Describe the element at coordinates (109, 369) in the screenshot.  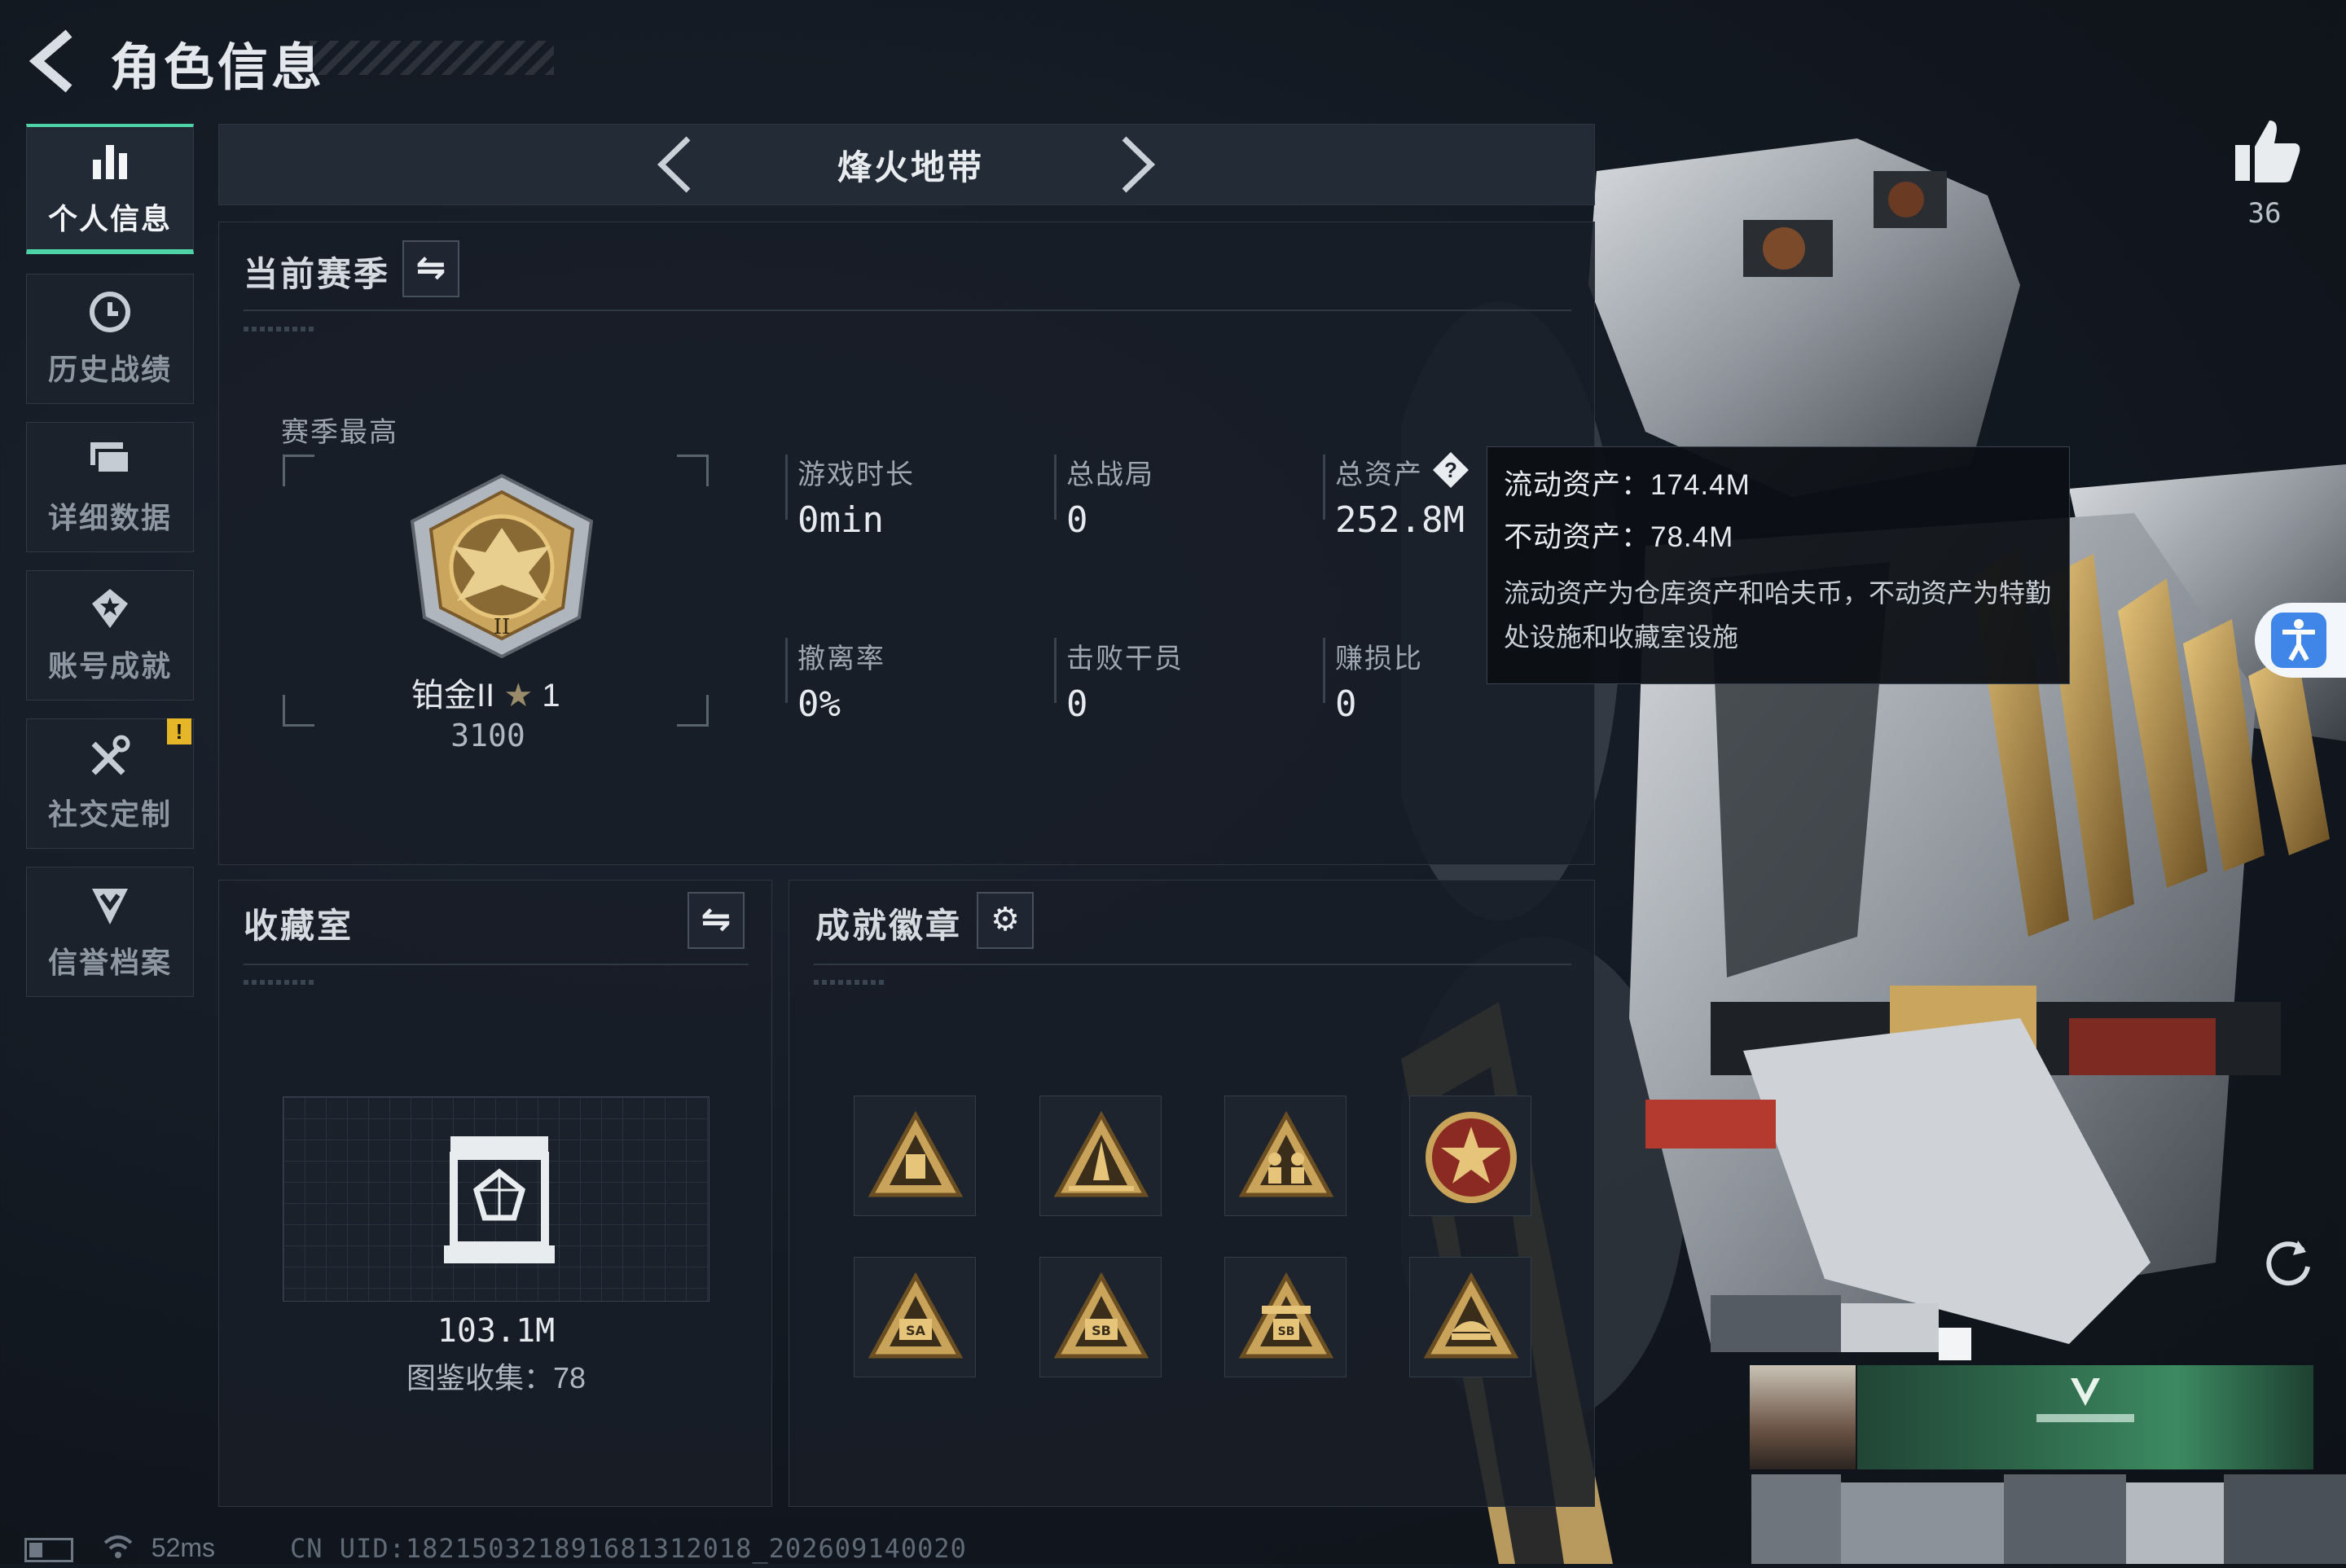
I see `sidebar-item-label: 历史战绩` at that location.